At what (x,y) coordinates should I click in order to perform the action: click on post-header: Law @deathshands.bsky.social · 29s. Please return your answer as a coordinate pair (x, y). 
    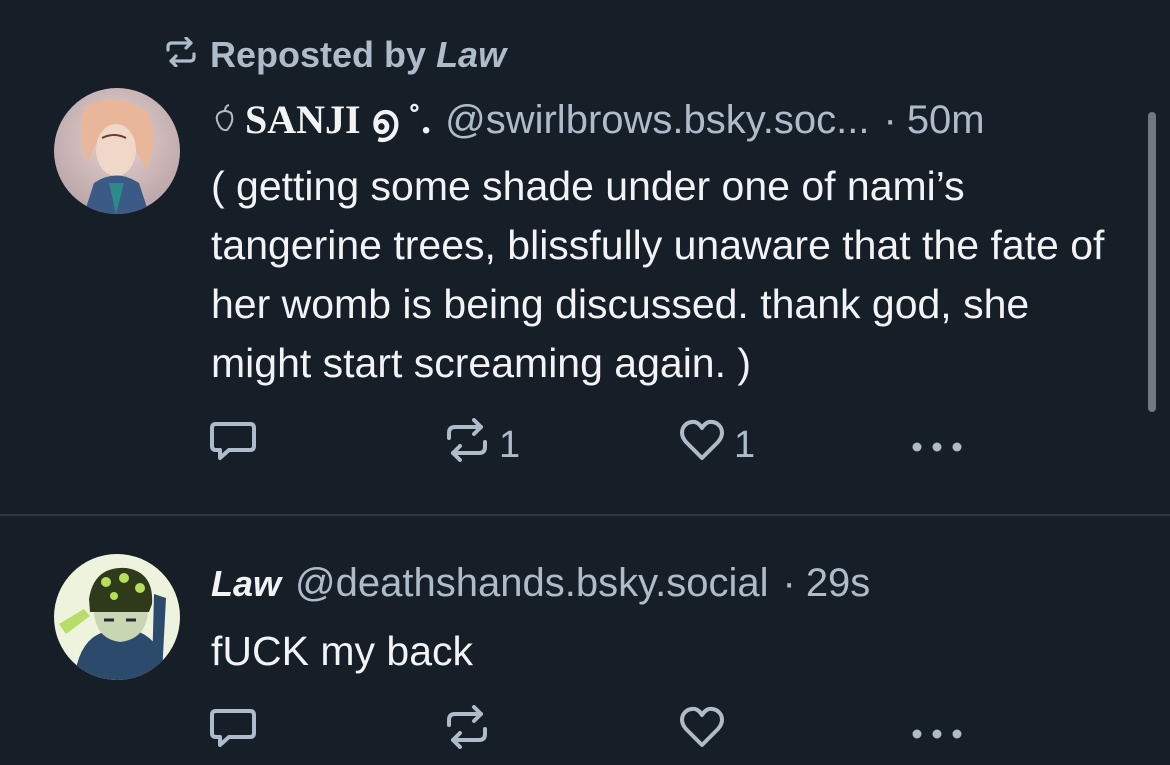
    Looking at the image, I should click on (540, 586).